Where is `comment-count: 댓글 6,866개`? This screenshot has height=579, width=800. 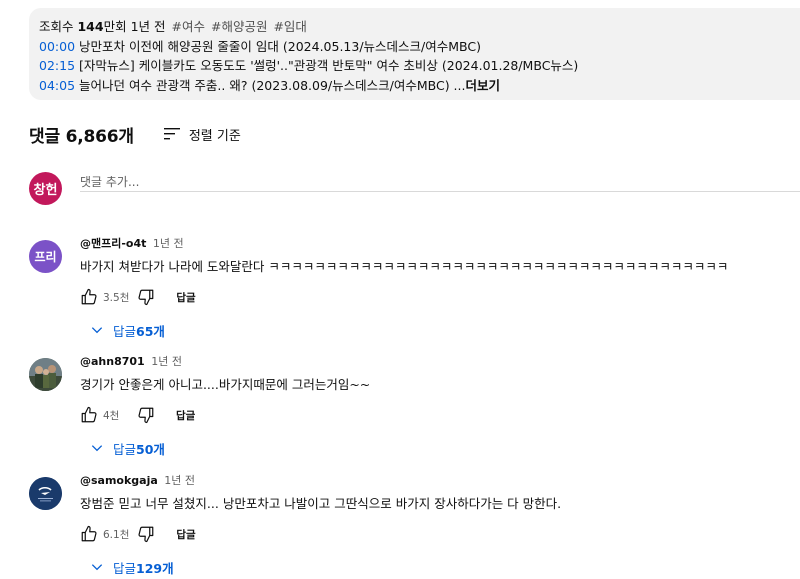 comment-count: 댓글 6,866개 is located at coordinates (81, 136).